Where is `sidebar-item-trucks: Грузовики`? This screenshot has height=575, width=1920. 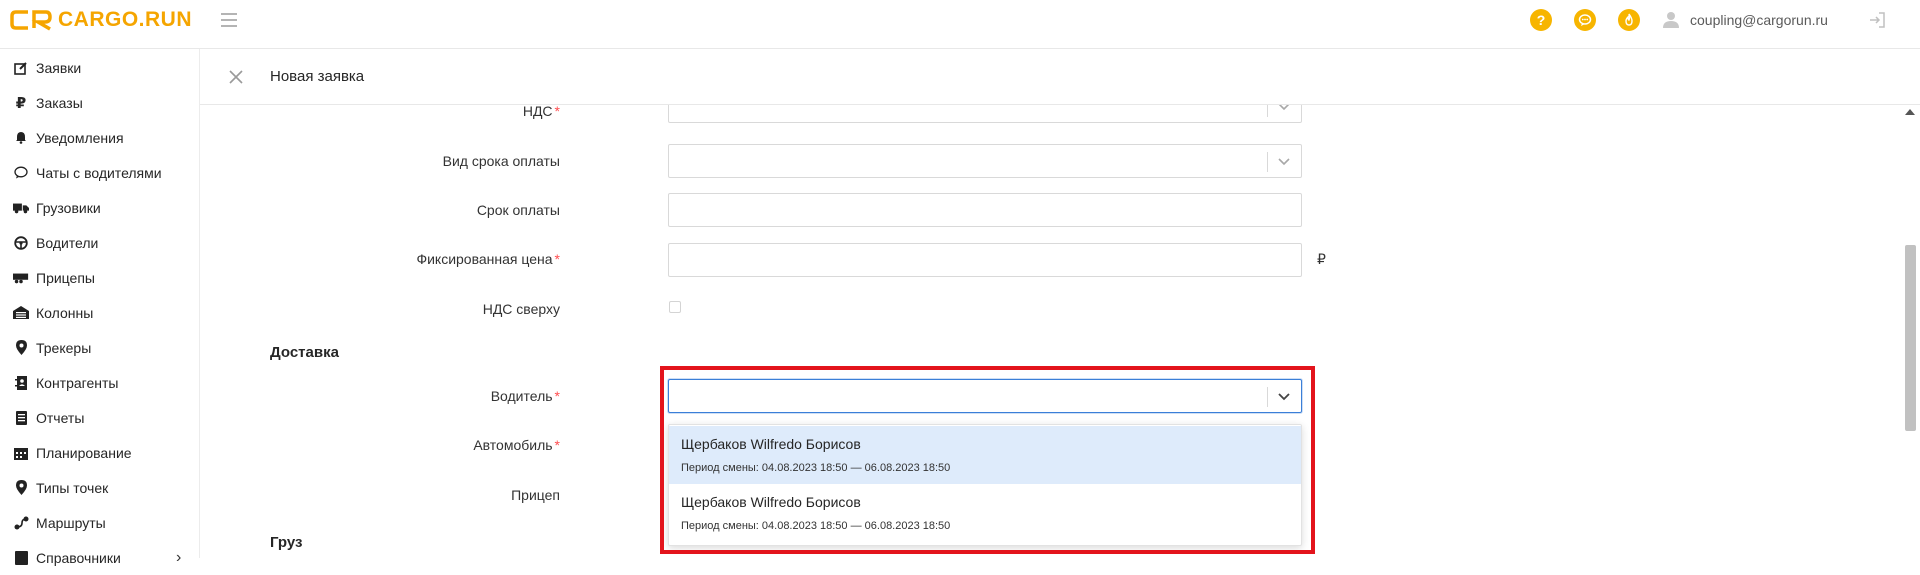
sidebar-item-trucks: Грузовики is located at coordinates (99, 207).